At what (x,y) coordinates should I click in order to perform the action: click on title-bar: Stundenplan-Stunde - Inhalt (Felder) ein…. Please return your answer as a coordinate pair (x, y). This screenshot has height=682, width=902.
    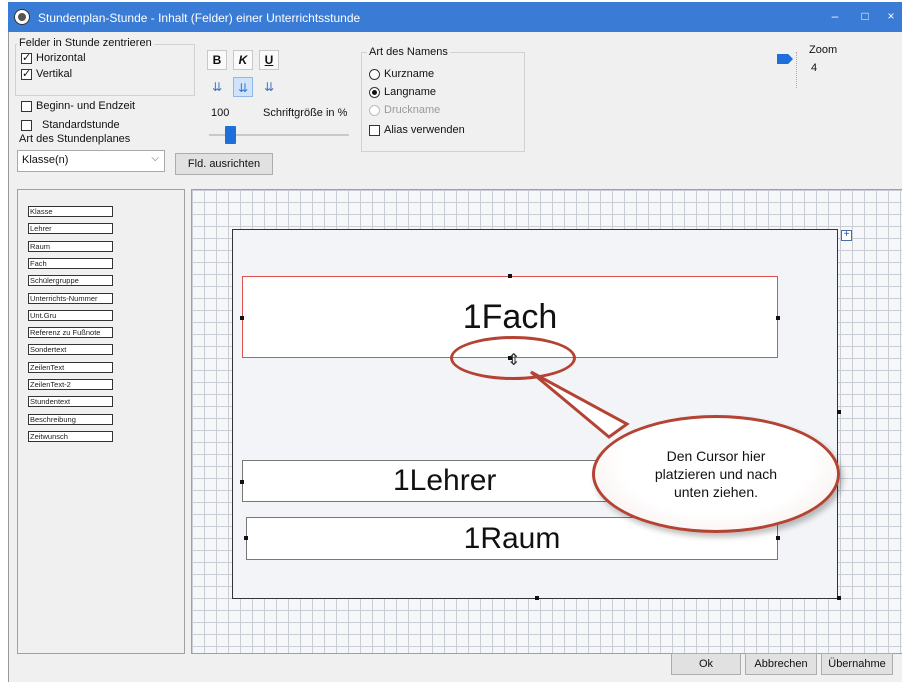
    Looking at the image, I should click on (455, 17).